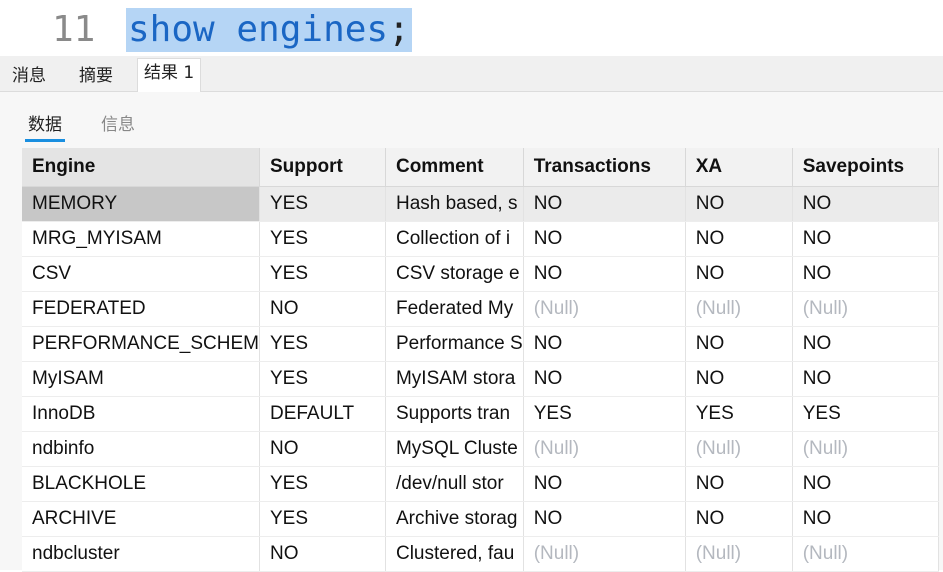  Describe the element at coordinates (141, 344) in the screenshot. I see `table-cell: PERFORMANCE_SCHEM` at that location.